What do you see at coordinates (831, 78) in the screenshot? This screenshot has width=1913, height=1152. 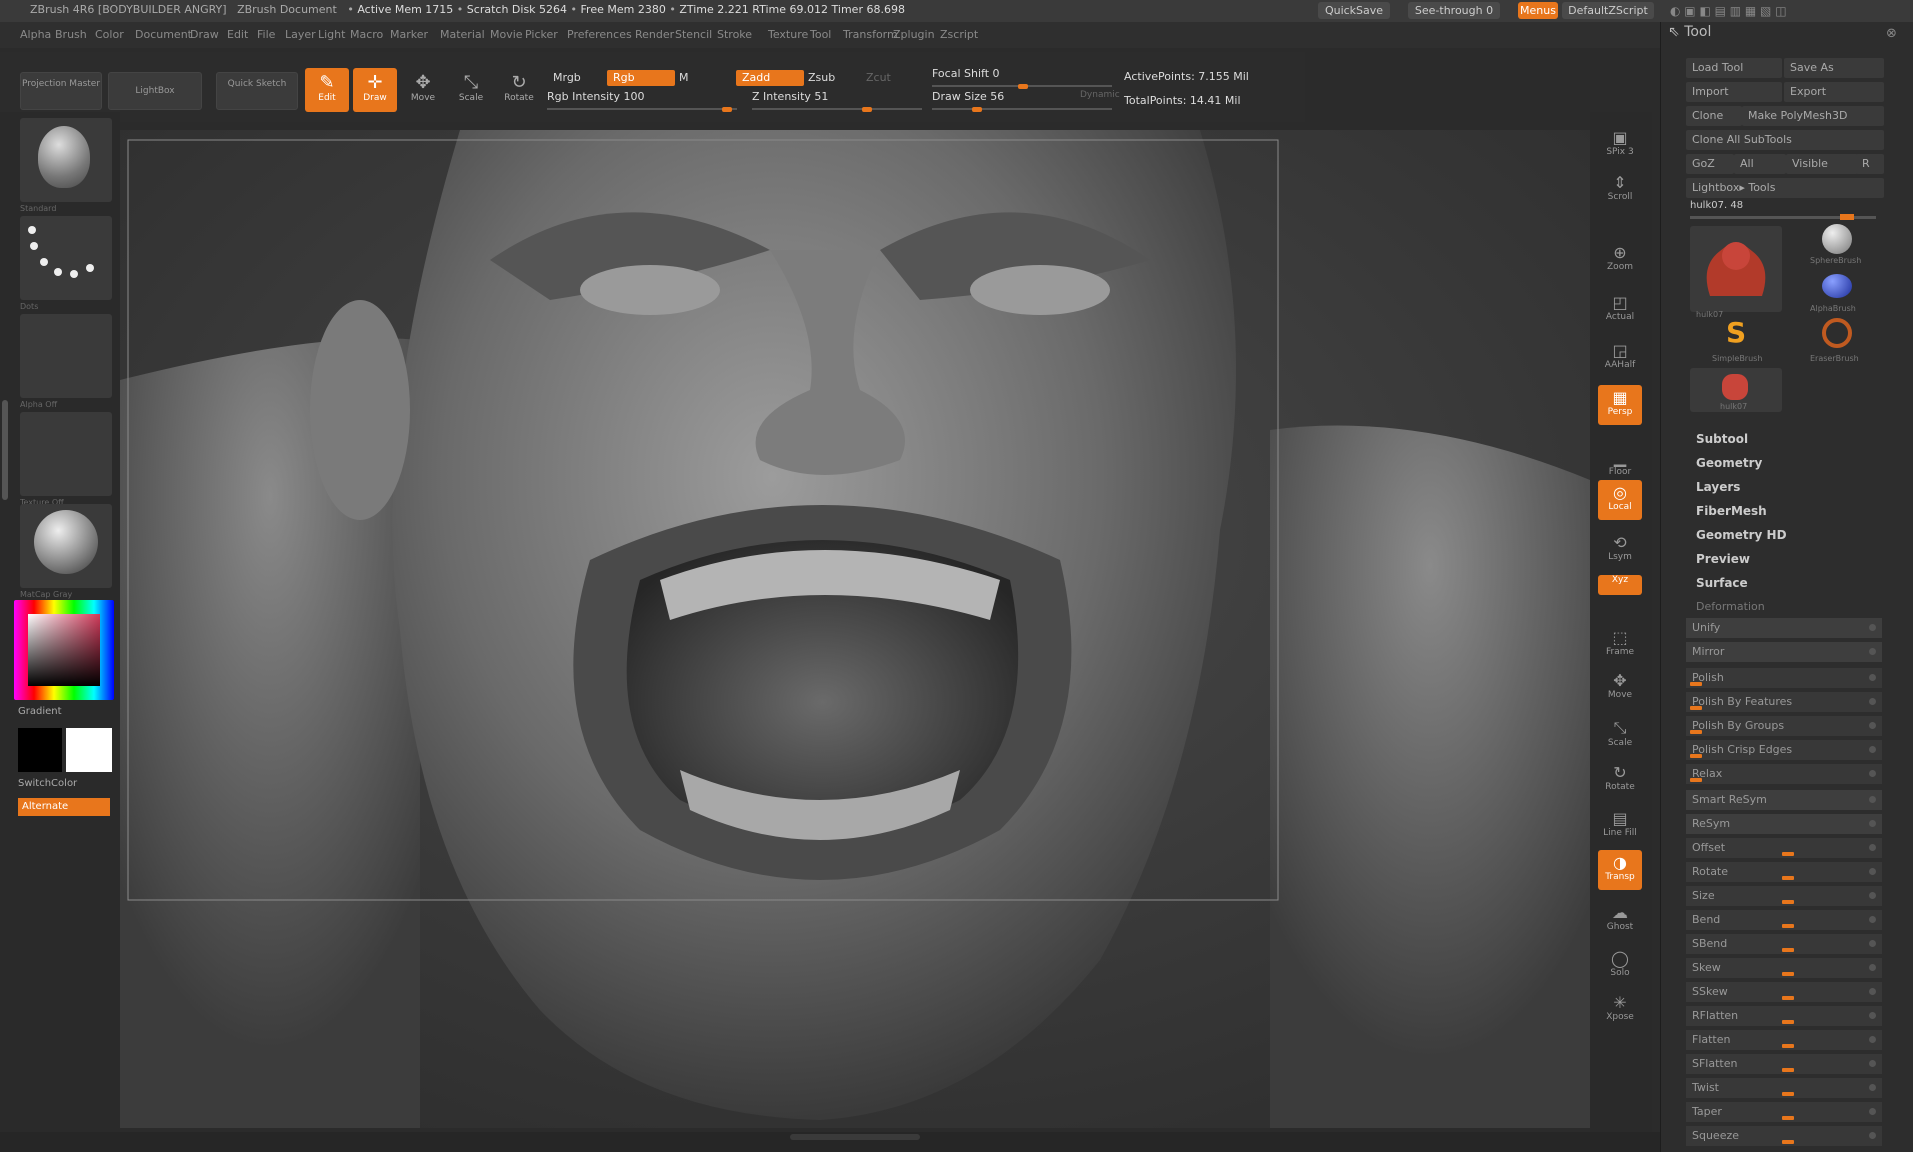 I see `zsub-button: Zsub` at bounding box center [831, 78].